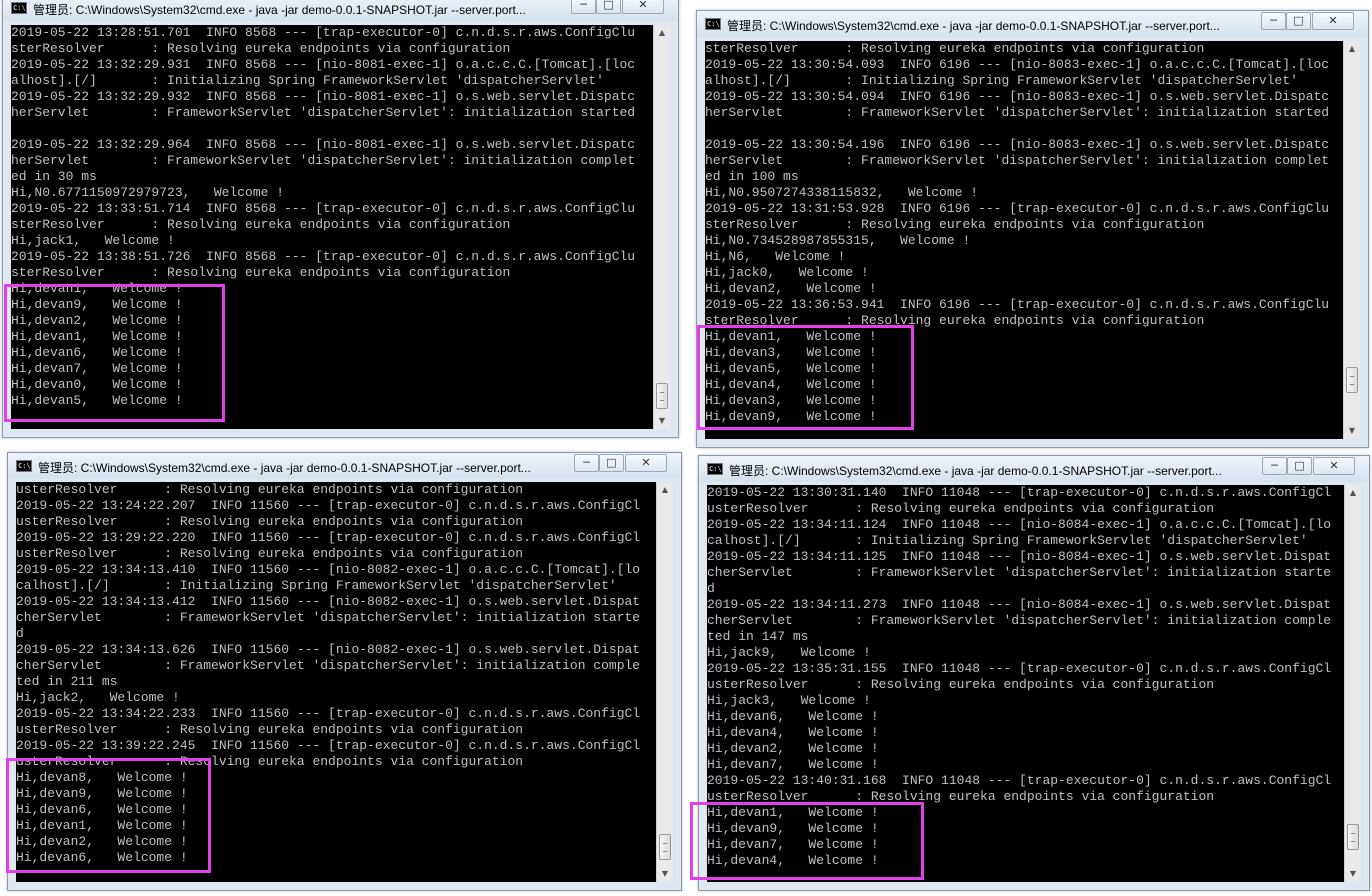 This screenshot has width=1372, height=896. What do you see at coordinates (97, 400) in the screenshot?
I see `console-line: Hi,devan5, Welcome !` at bounding box center [97, 400].